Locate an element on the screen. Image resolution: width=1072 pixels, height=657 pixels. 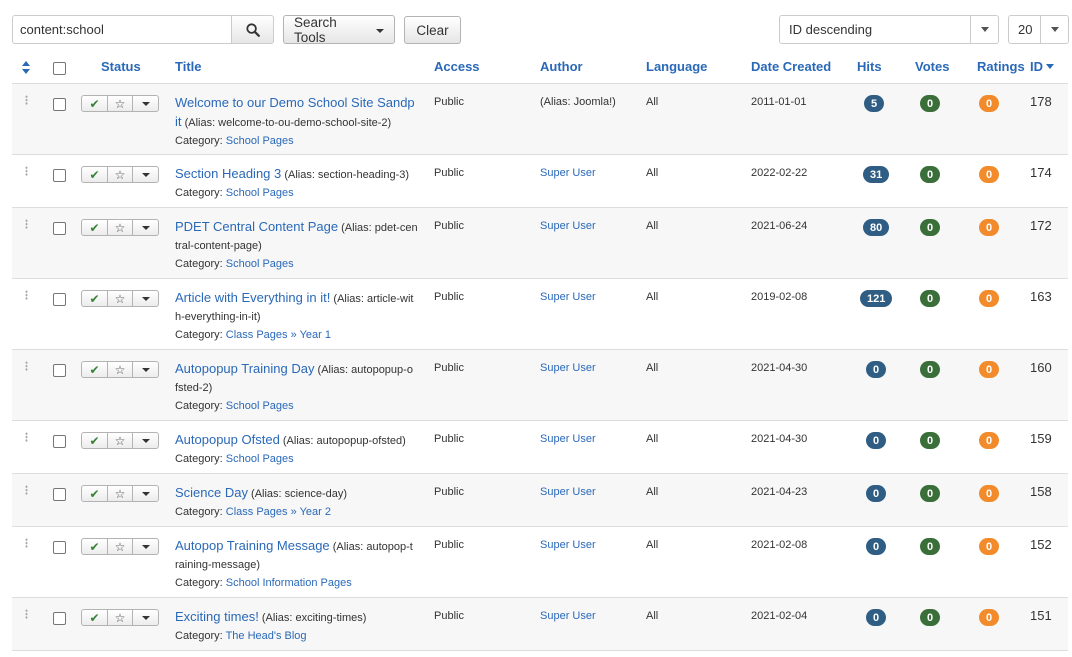
column-header-ratings: Ratings is located at coordinates (1001, 66).